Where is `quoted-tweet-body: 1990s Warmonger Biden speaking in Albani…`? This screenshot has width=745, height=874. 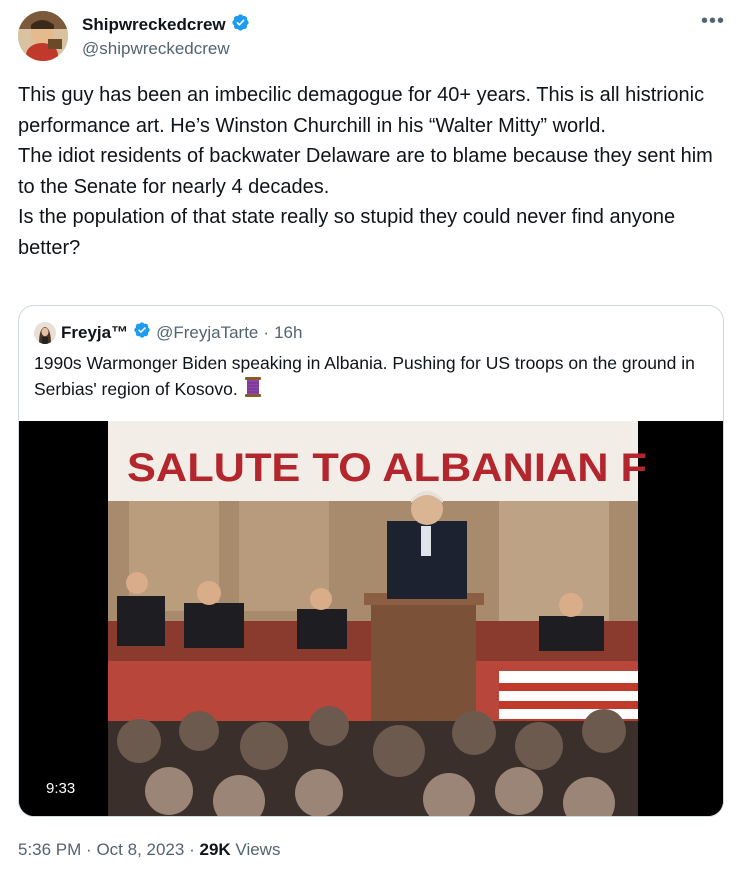
quoted-tweet-body: 1990s Warmonger Biden speaking in Albani… is located at coordinates (364, 376).